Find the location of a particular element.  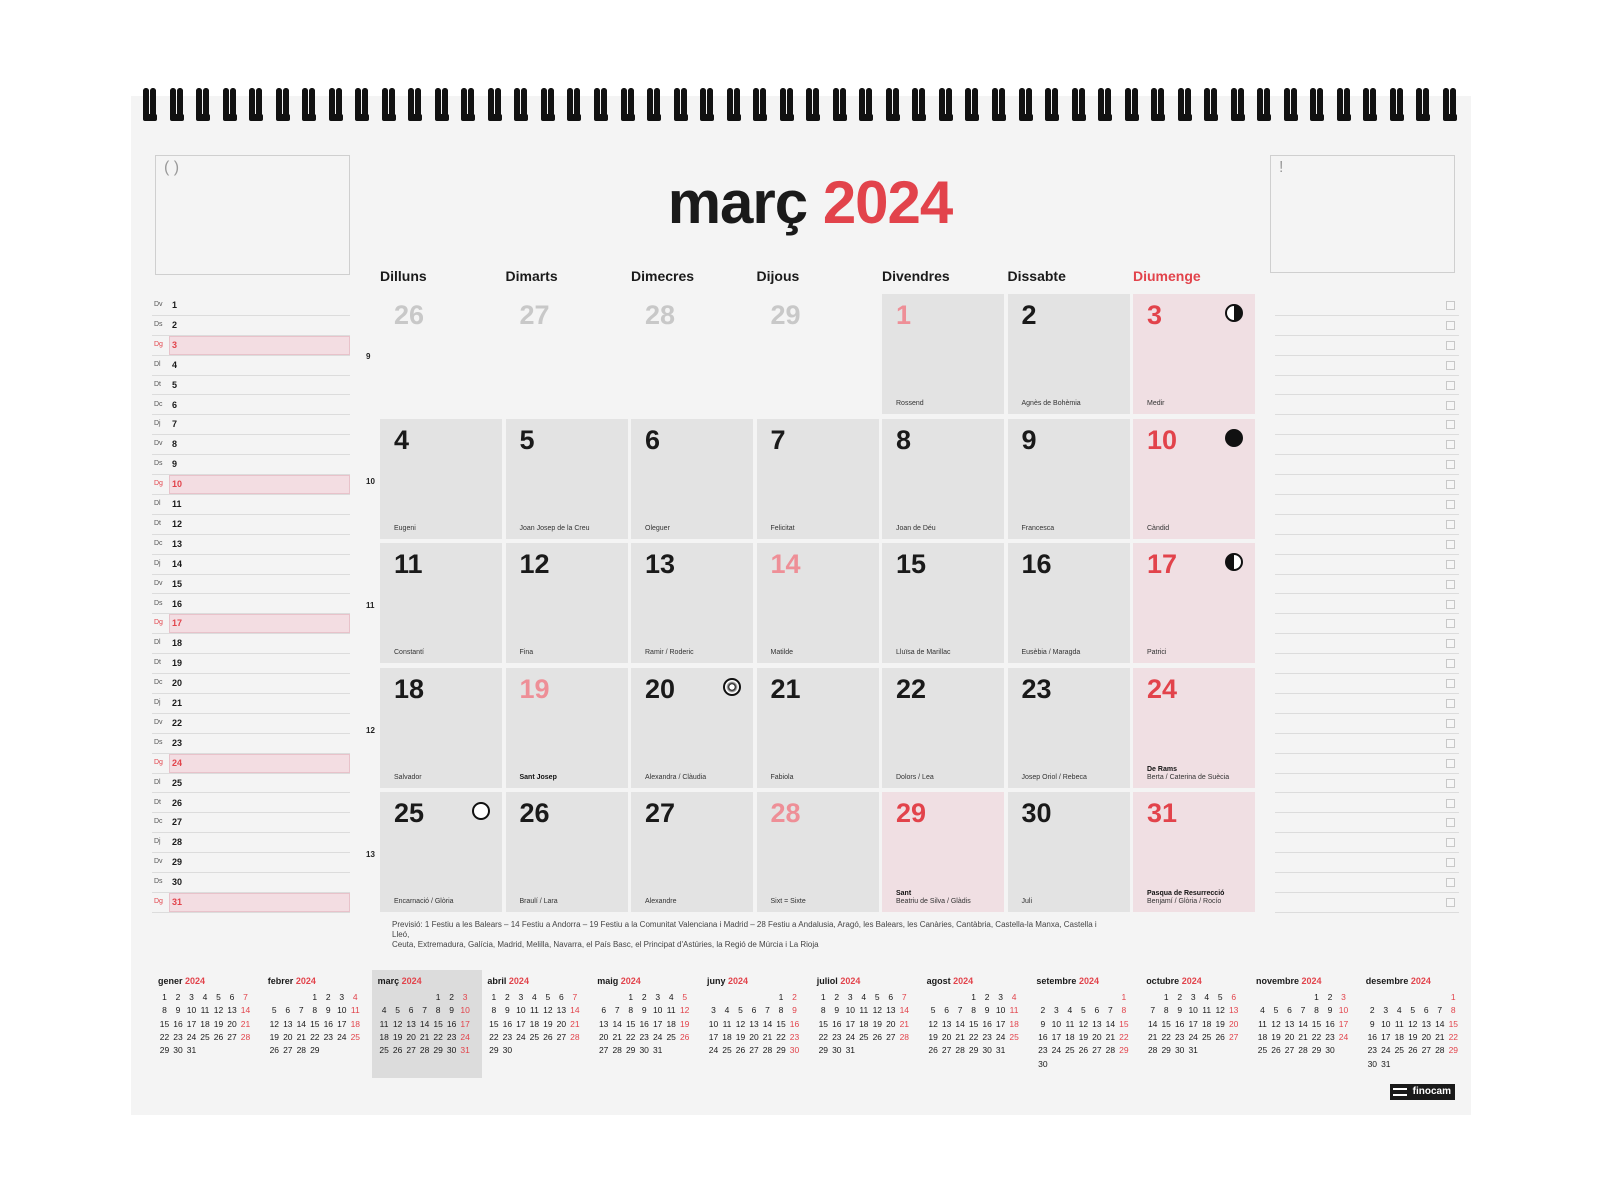

day-cell: 13 Ramir / Roderic is located at coordinates (692, 603).